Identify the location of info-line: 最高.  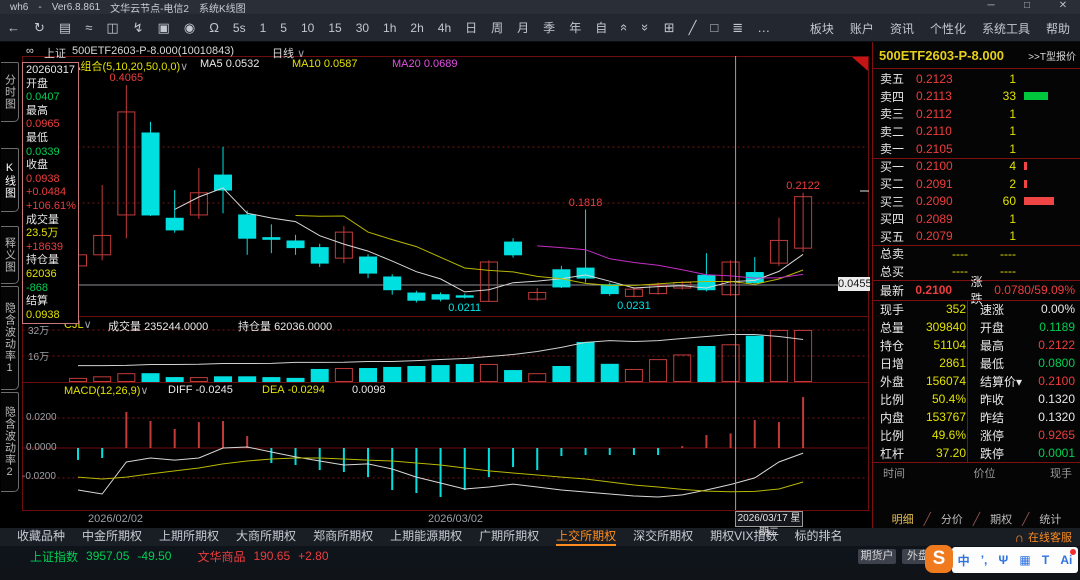
(37, 110).